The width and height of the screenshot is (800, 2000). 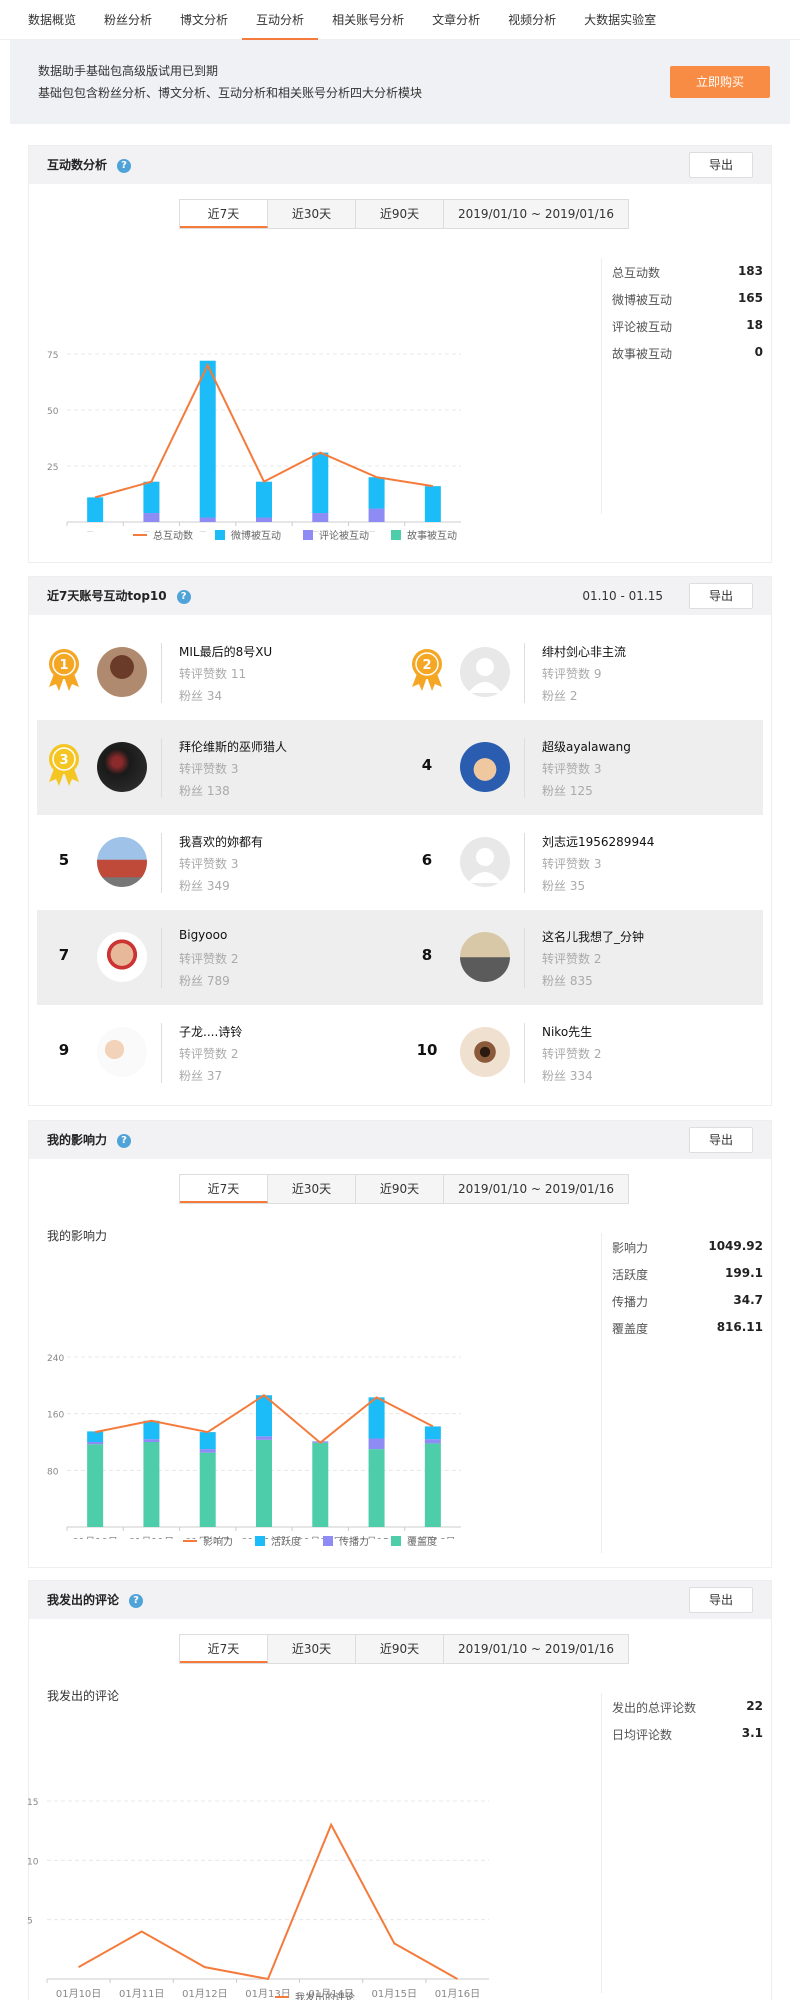 What do you see at coordinates (248, 534) in the screenshot?
I see `legend-item: 微博被互动` at bounding box center [248, 534].